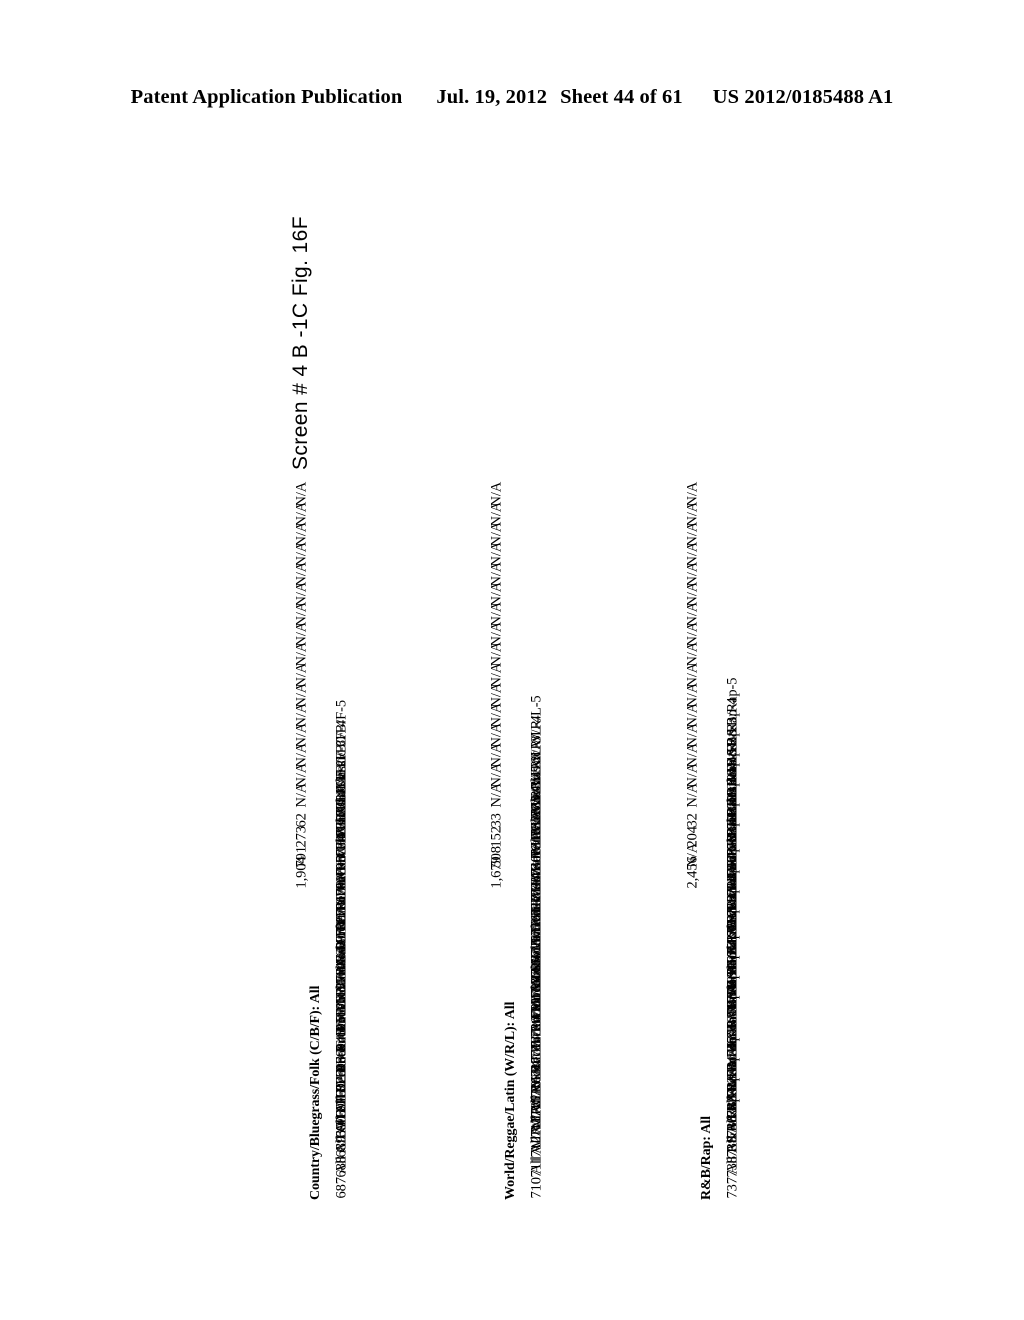  Describe the element at coordinates (510, 1100) in the screenshot. I see `column-header: World/Reggae/Latin (W/R/L): All` at that location.